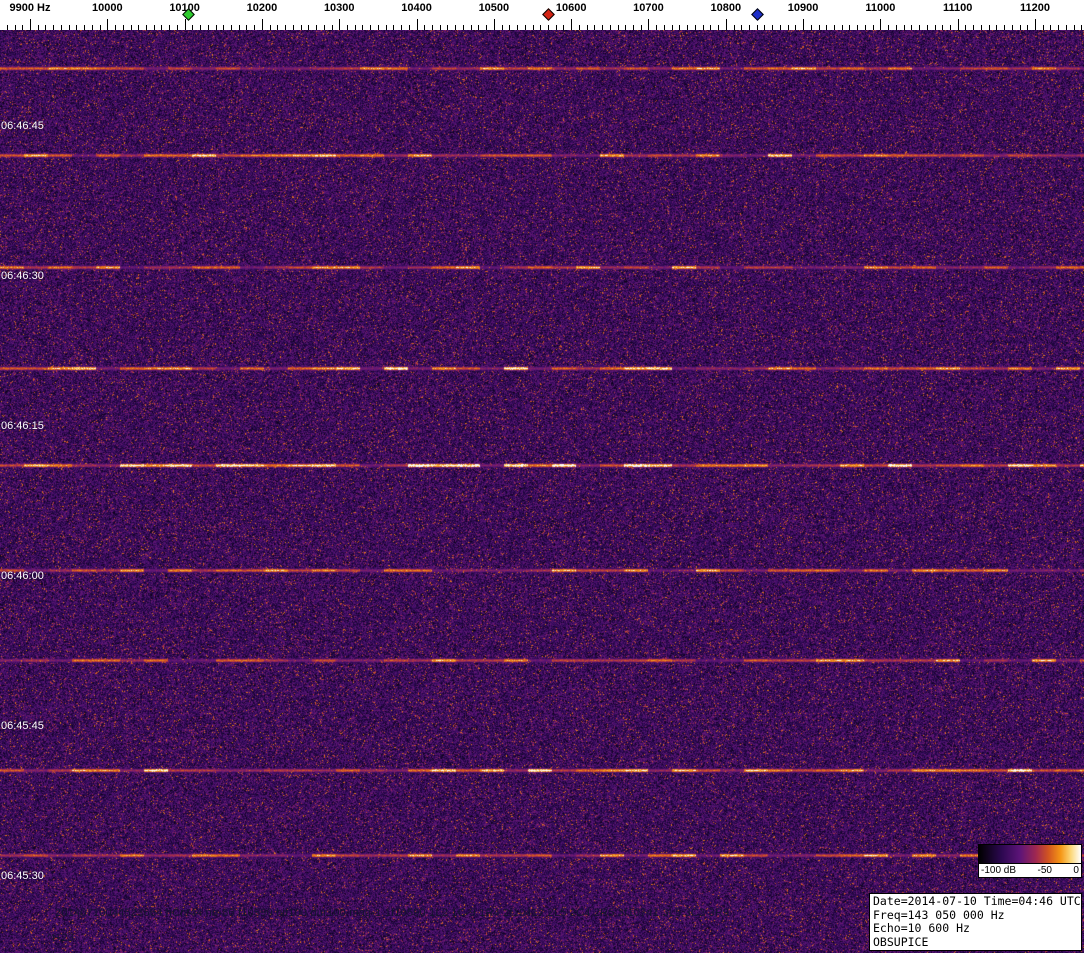 Image resolution: width=1084 pixels, height=953 pixels. Describe the element at coordinates (757, 14) in the screenshot. I see `blue-frequency-marker-diamond` at that location.